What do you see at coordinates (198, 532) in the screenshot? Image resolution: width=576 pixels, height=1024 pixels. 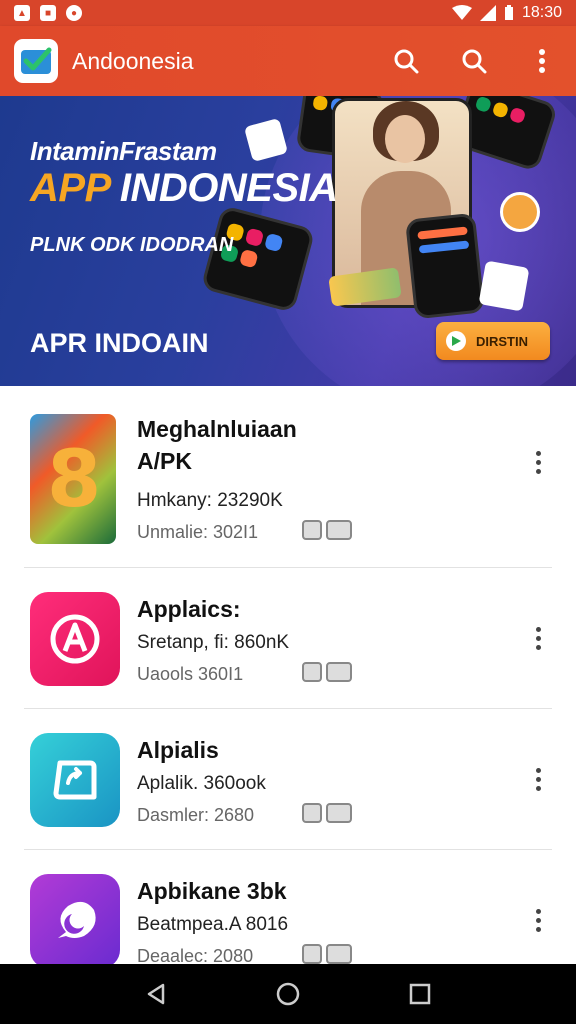 I see `app-meta: Unmalie: 302I1` at bounding box center [198, 532].